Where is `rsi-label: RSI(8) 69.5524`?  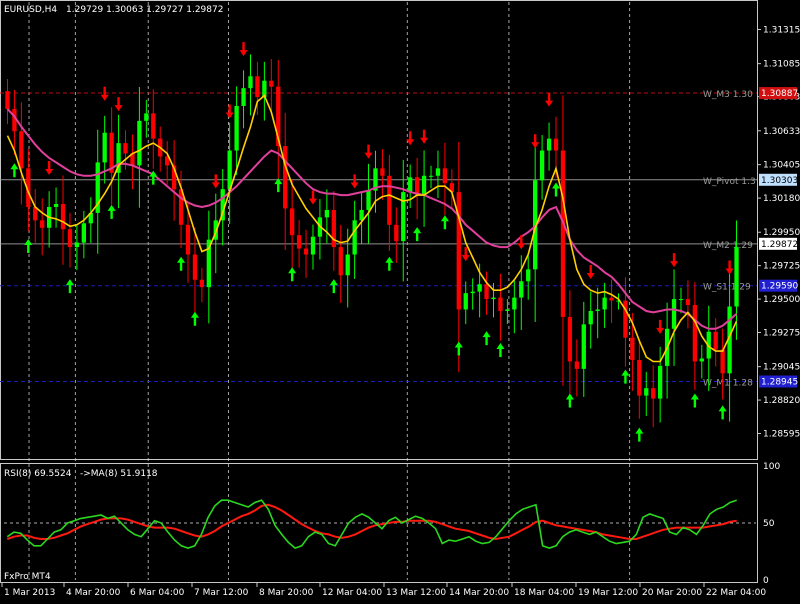
rsi-label: RSI(8) 69.5524 is located at coordinates (38, 474).